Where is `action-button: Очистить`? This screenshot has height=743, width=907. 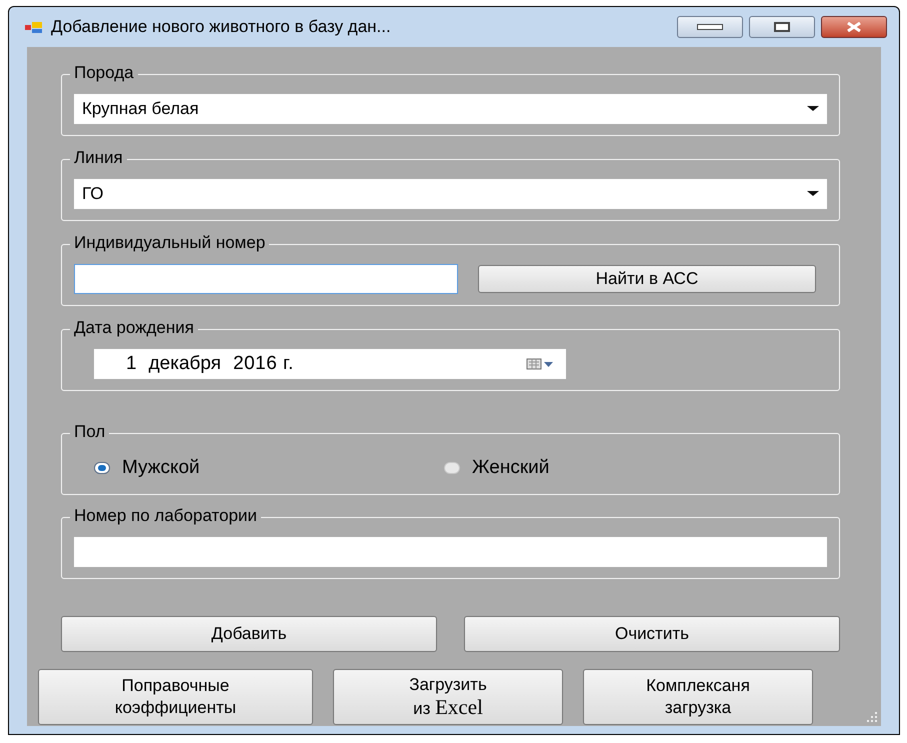 action-button: Очистить is located at coordinates (652, 634).